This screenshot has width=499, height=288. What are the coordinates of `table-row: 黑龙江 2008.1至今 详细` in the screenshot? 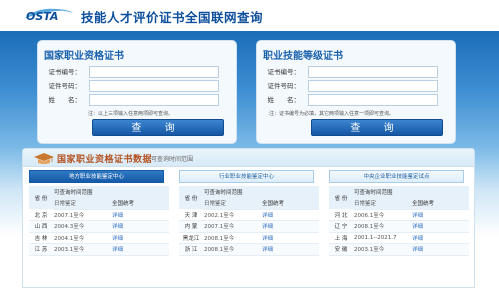 It's located at (249, 238).